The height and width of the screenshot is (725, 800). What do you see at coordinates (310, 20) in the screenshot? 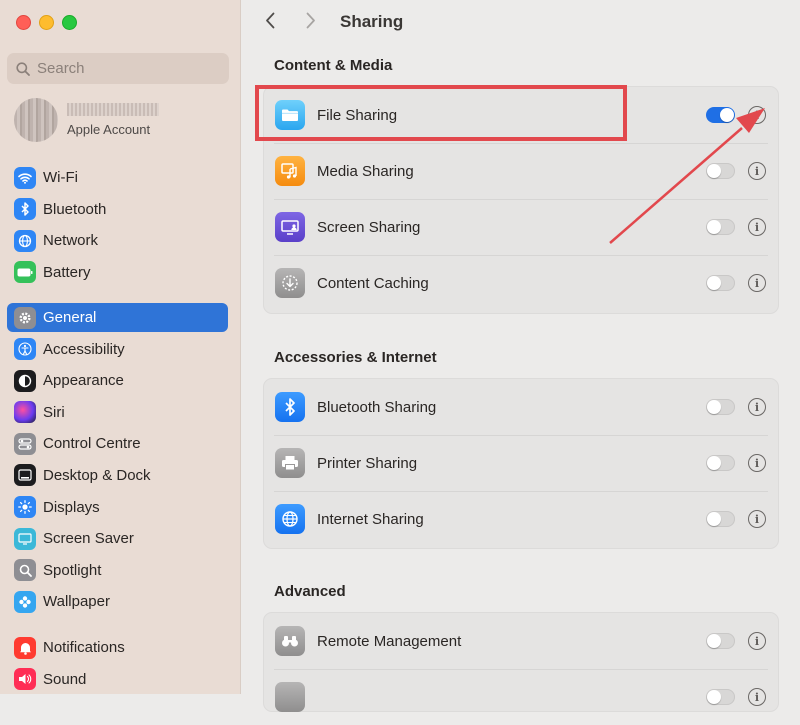
I see `chevron-right-icon` at bounding box center [310, 20].